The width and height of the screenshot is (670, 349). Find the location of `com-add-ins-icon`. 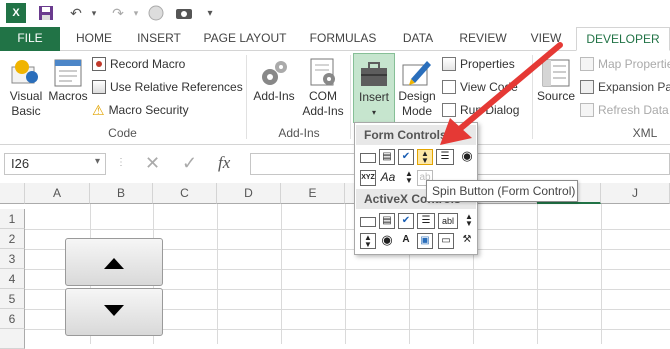

com-add-ins-icon is located at coordinates (323, 73).